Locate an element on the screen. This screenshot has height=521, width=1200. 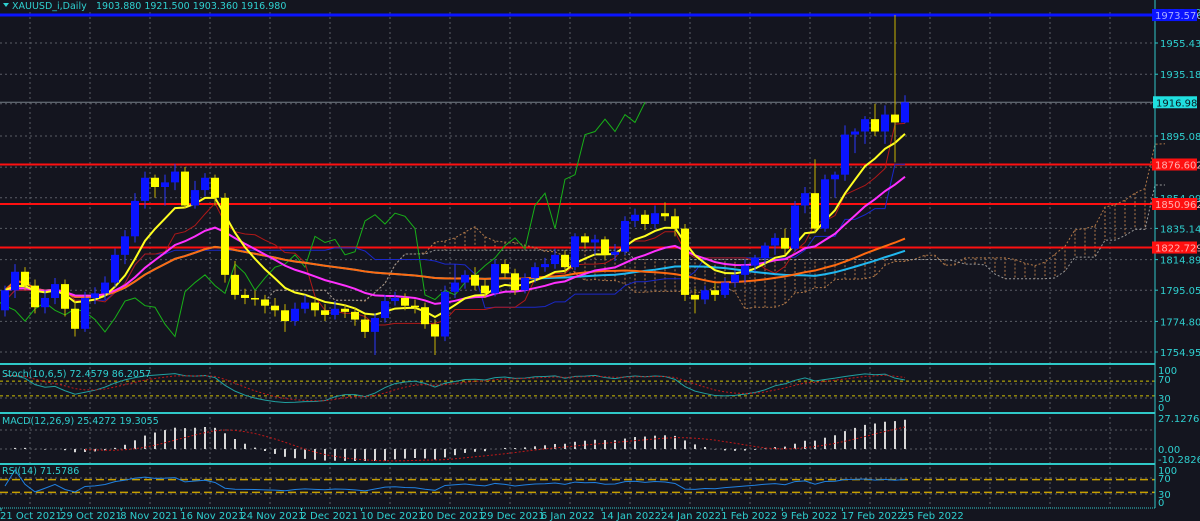
collapse-arrow-icon is located at coordinates (6, 5).